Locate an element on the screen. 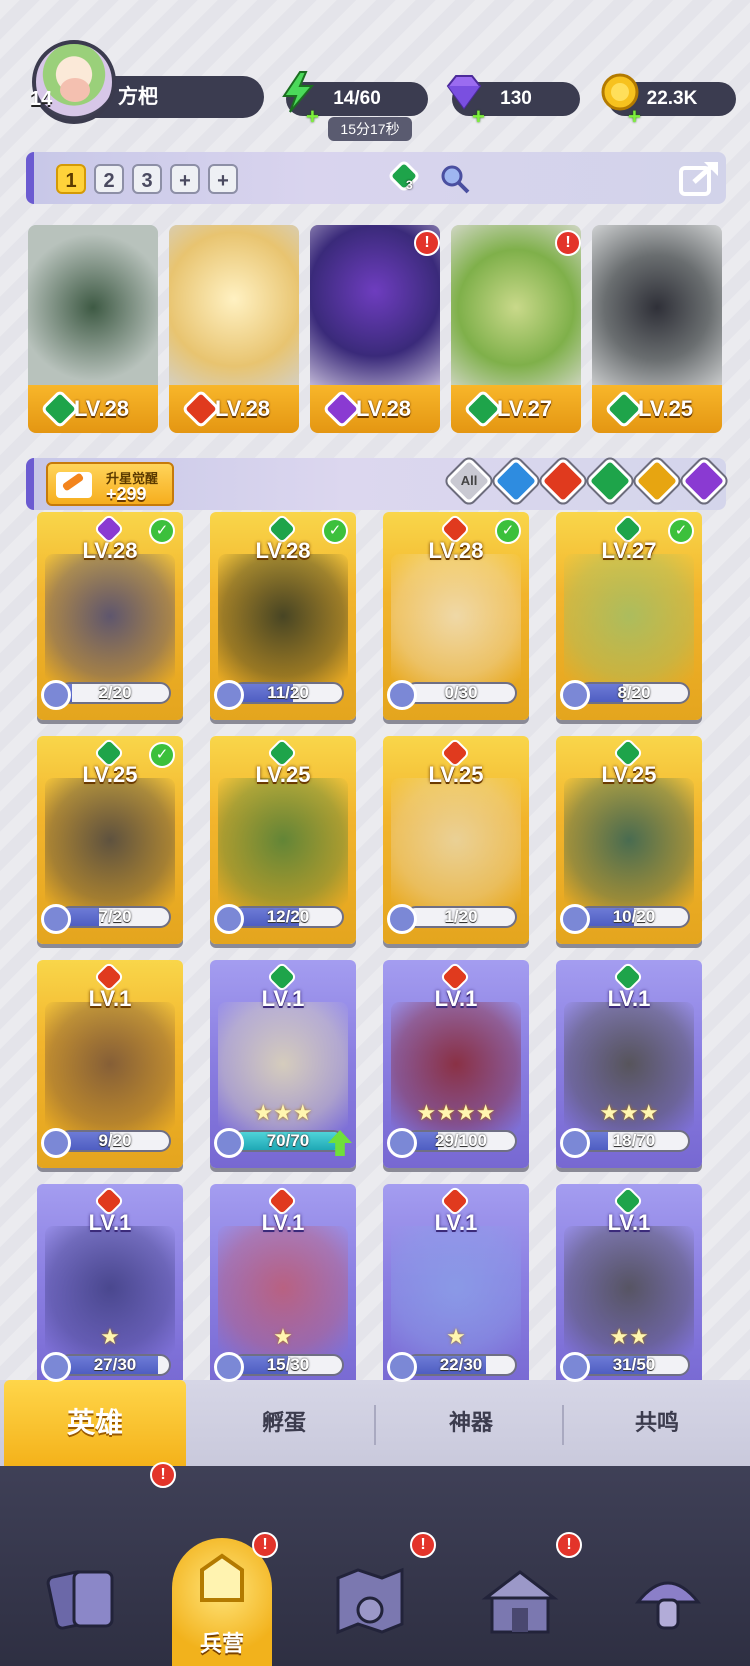 Image resolution: width=750 pixels, height=1666 pixels. share-icon is located at coordinates (699, 178).